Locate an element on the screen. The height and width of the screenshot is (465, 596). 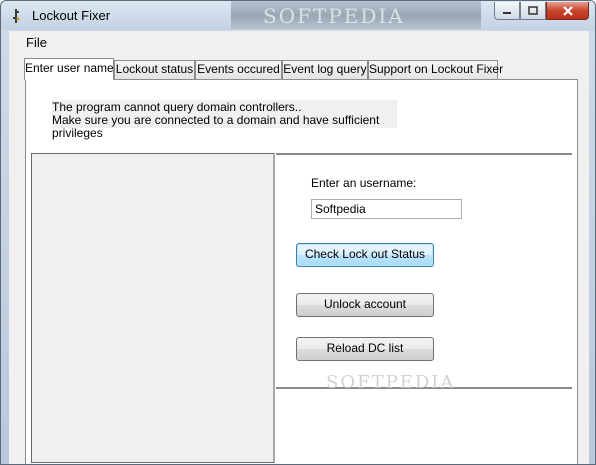
close-icon is located at coordinates (567, 10).